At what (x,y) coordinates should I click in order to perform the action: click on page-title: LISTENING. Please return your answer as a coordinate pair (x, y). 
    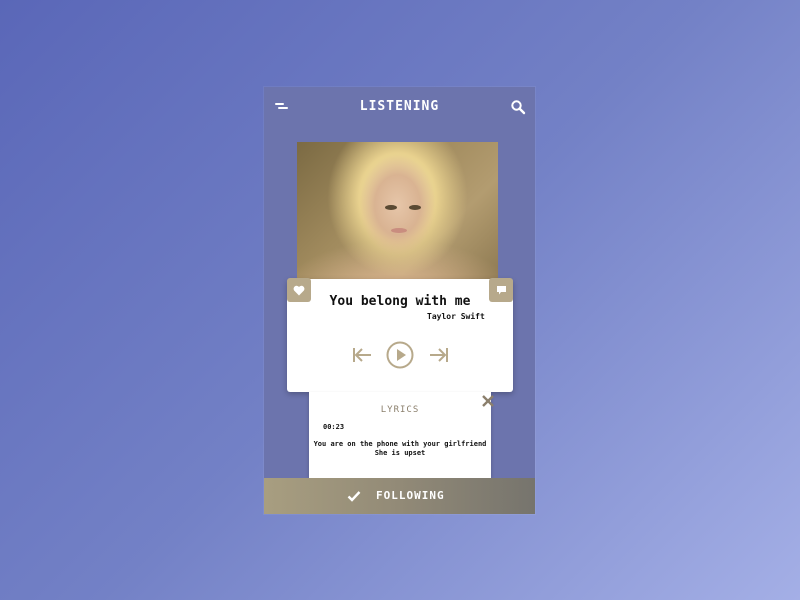
    Looking at the image, I should click on (399, 106).